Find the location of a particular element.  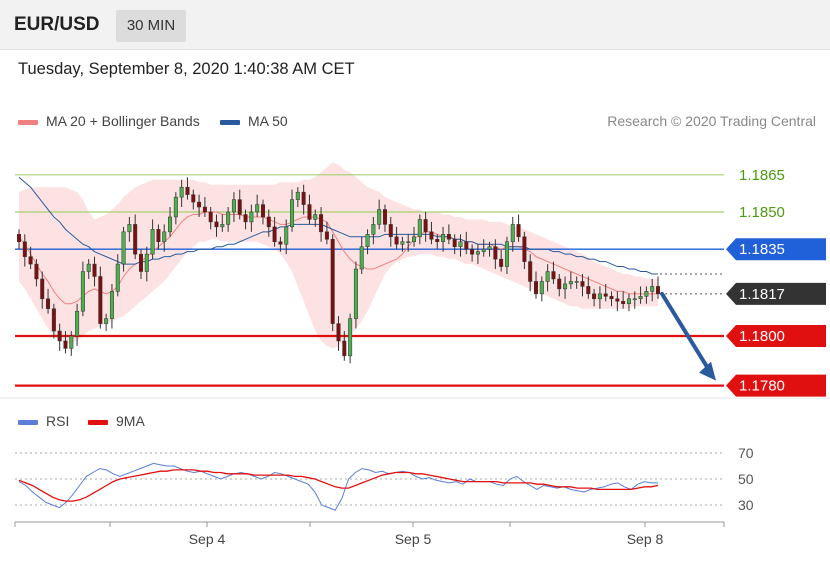

rsi-tick-label: 50 is located at coordinates (746, 479).